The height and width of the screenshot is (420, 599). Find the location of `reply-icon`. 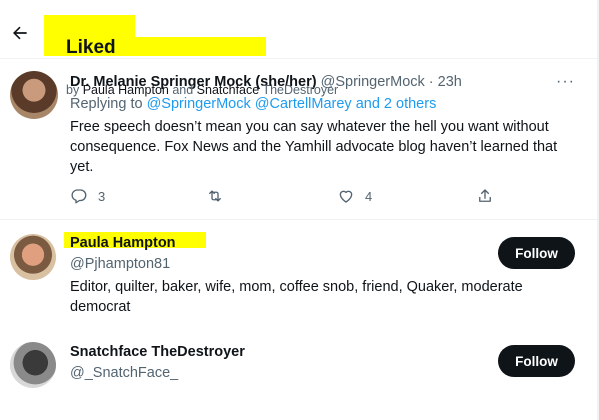

reply-icon is located at coordinates (79, 196).